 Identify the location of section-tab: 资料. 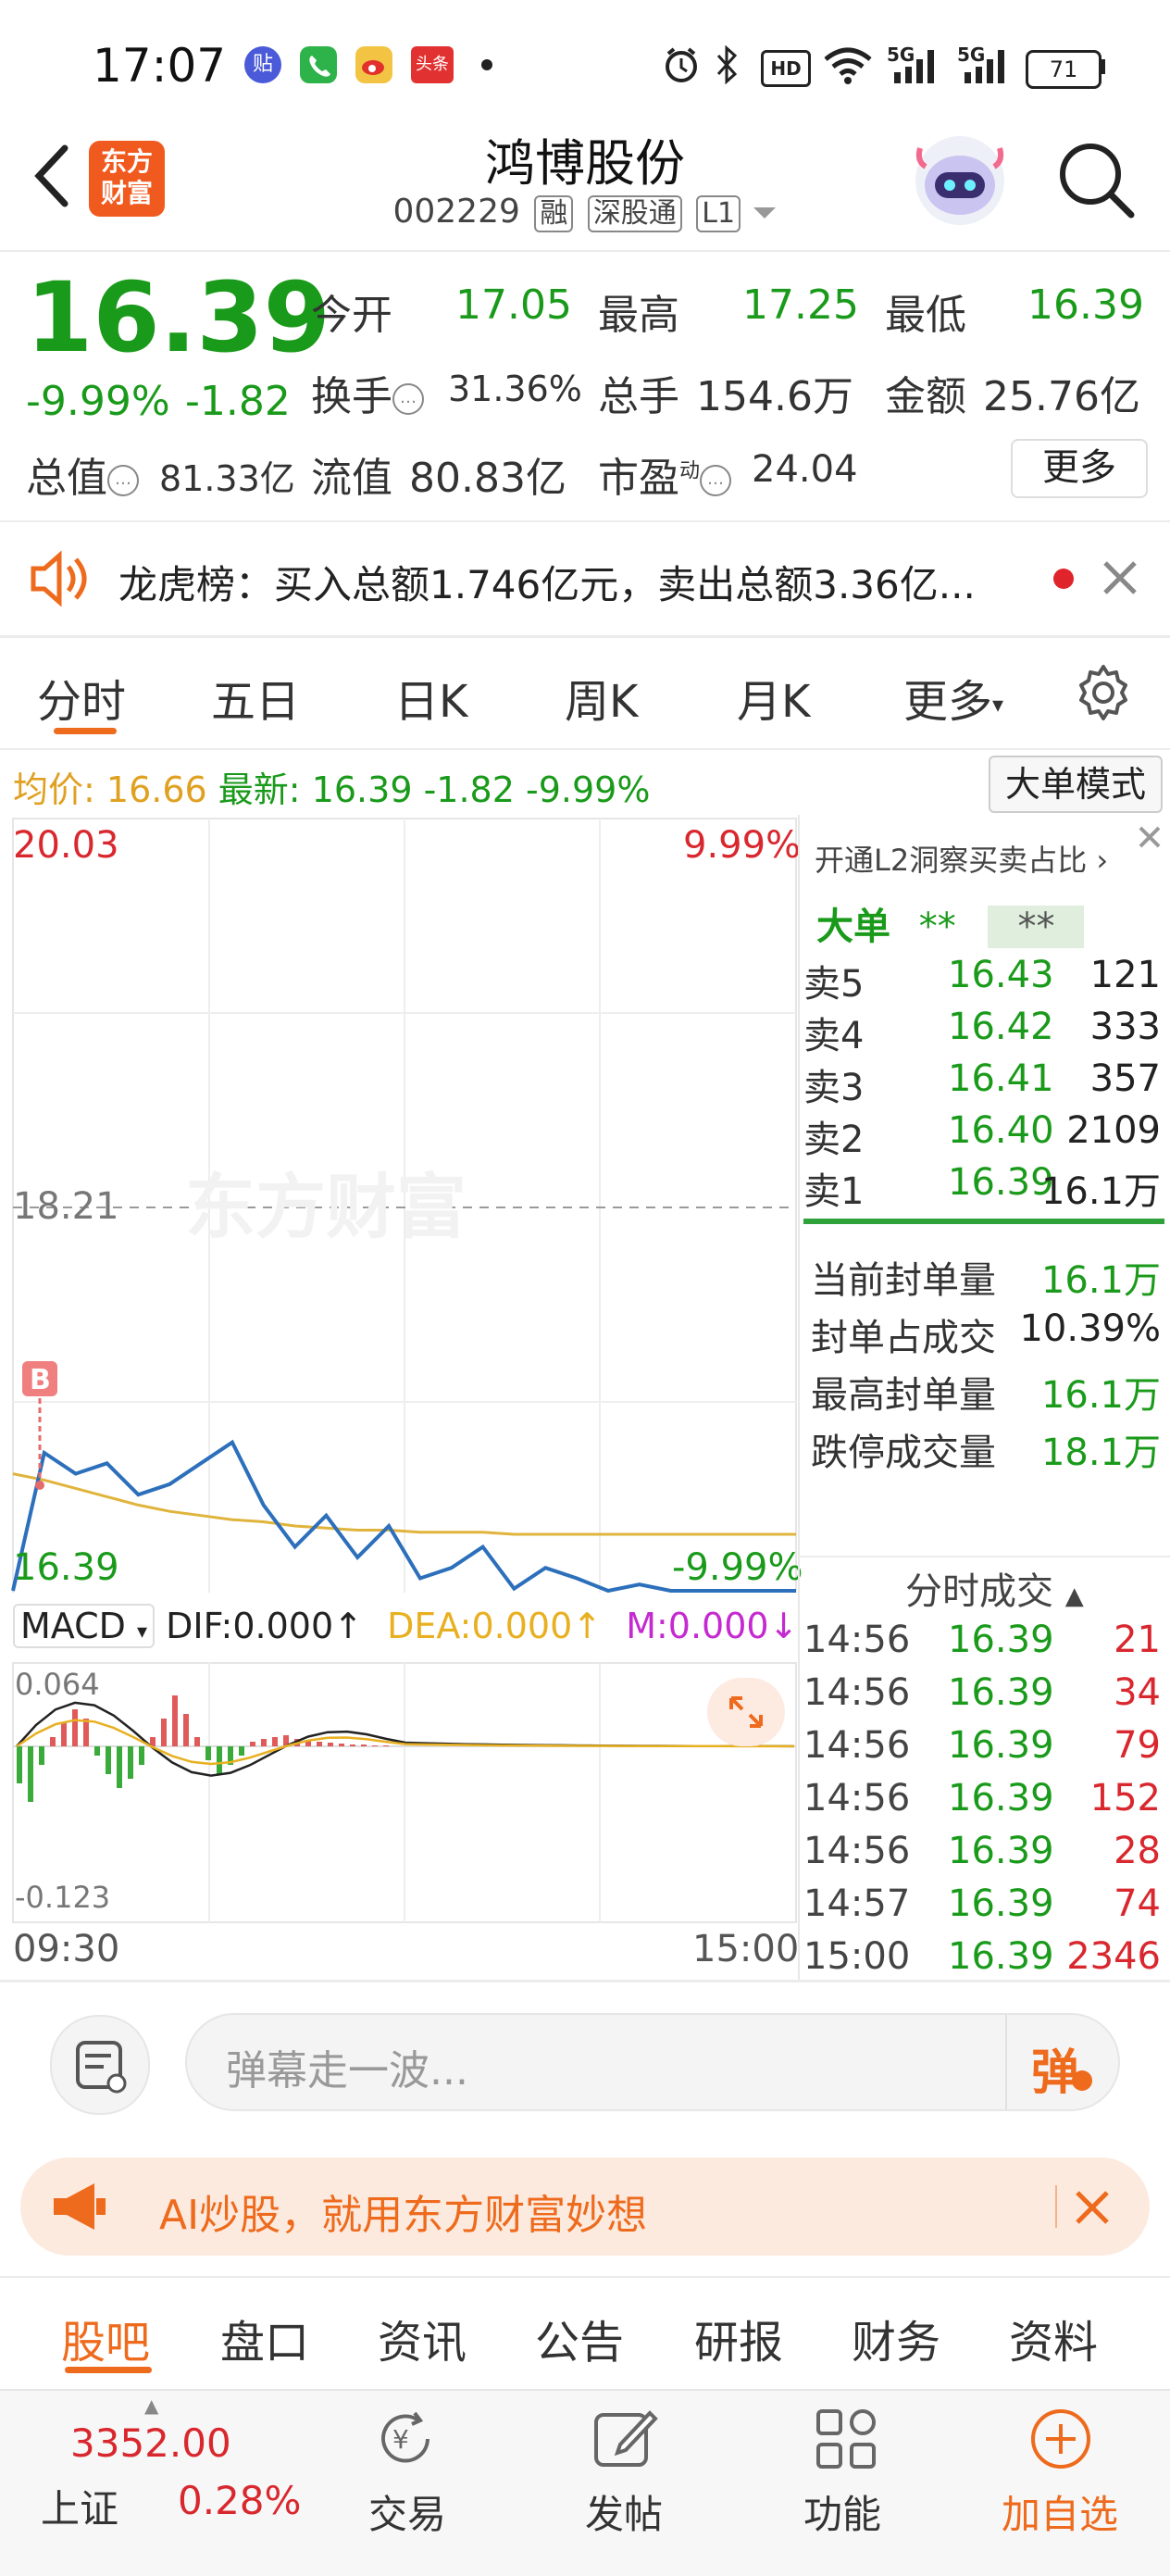
(1053, 2338).